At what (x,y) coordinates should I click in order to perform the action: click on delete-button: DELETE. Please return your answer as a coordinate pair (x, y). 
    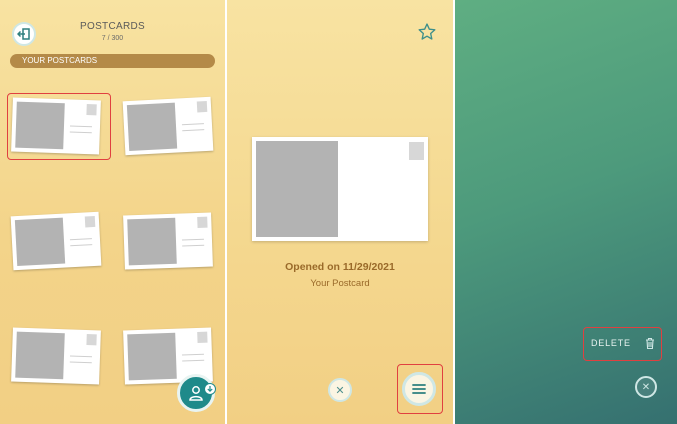
    Looking at the image, I should click on (626, 343).